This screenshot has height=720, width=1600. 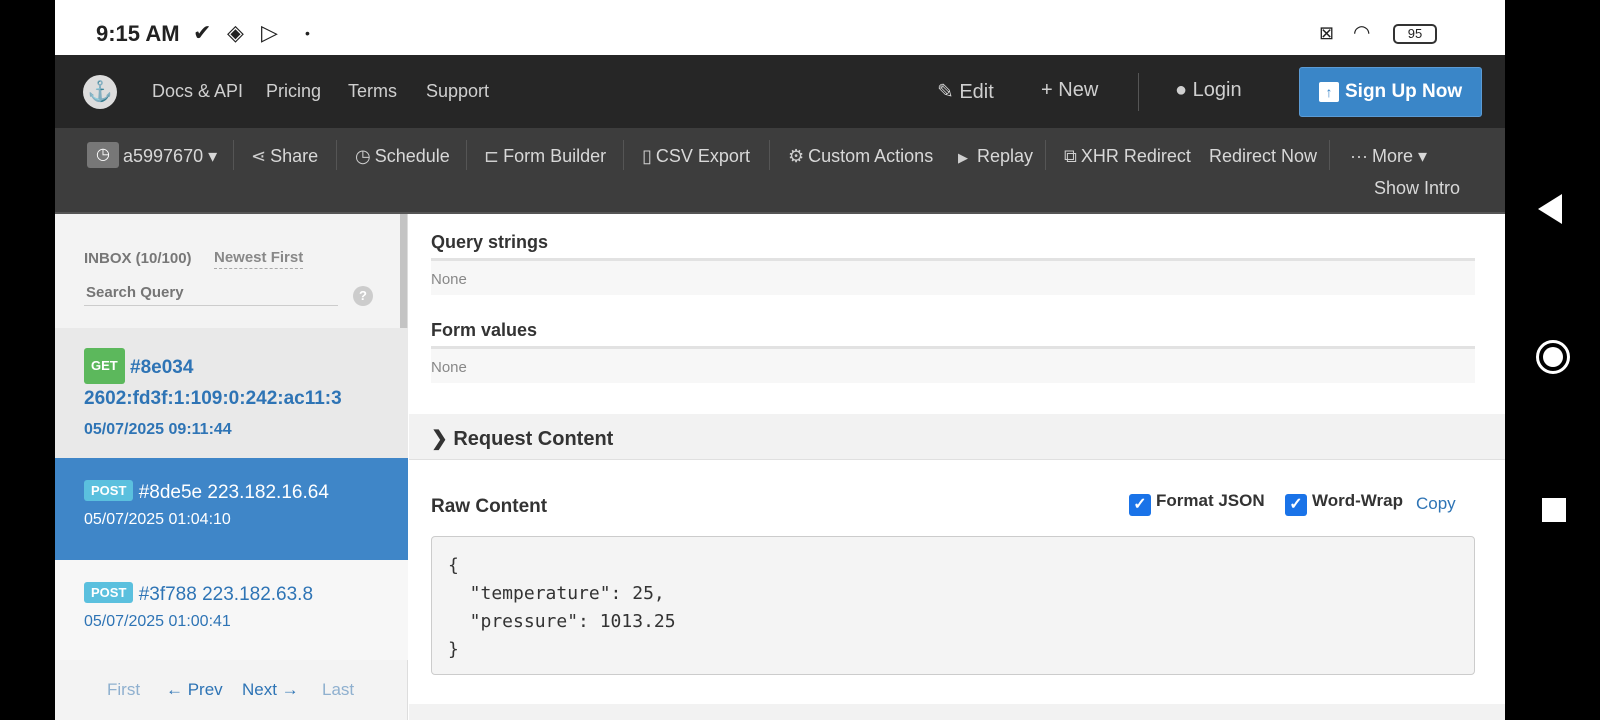 I want to click on battery-icon: 95, so click(x=1415, y=34).